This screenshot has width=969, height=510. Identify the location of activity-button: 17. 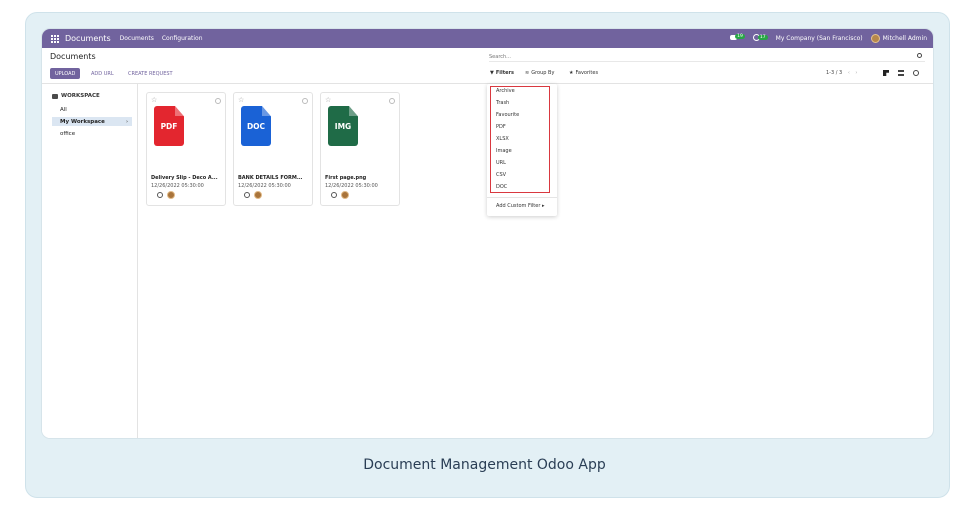
(760, 38).